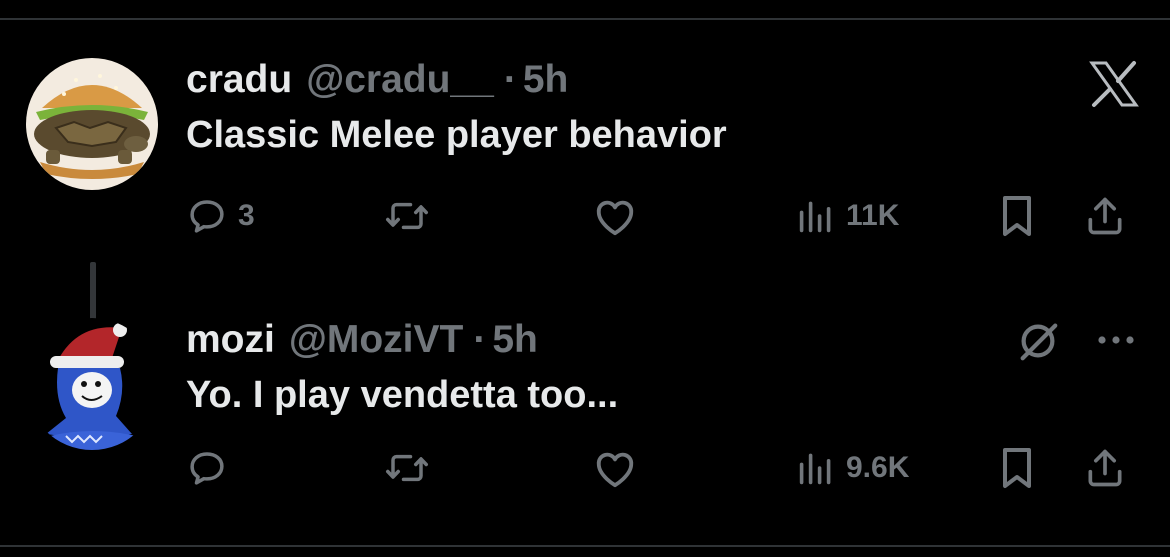  Describe the element at coordinates (666, 216) in the screenshot. I see `action-bar: 3 11K` at that location.